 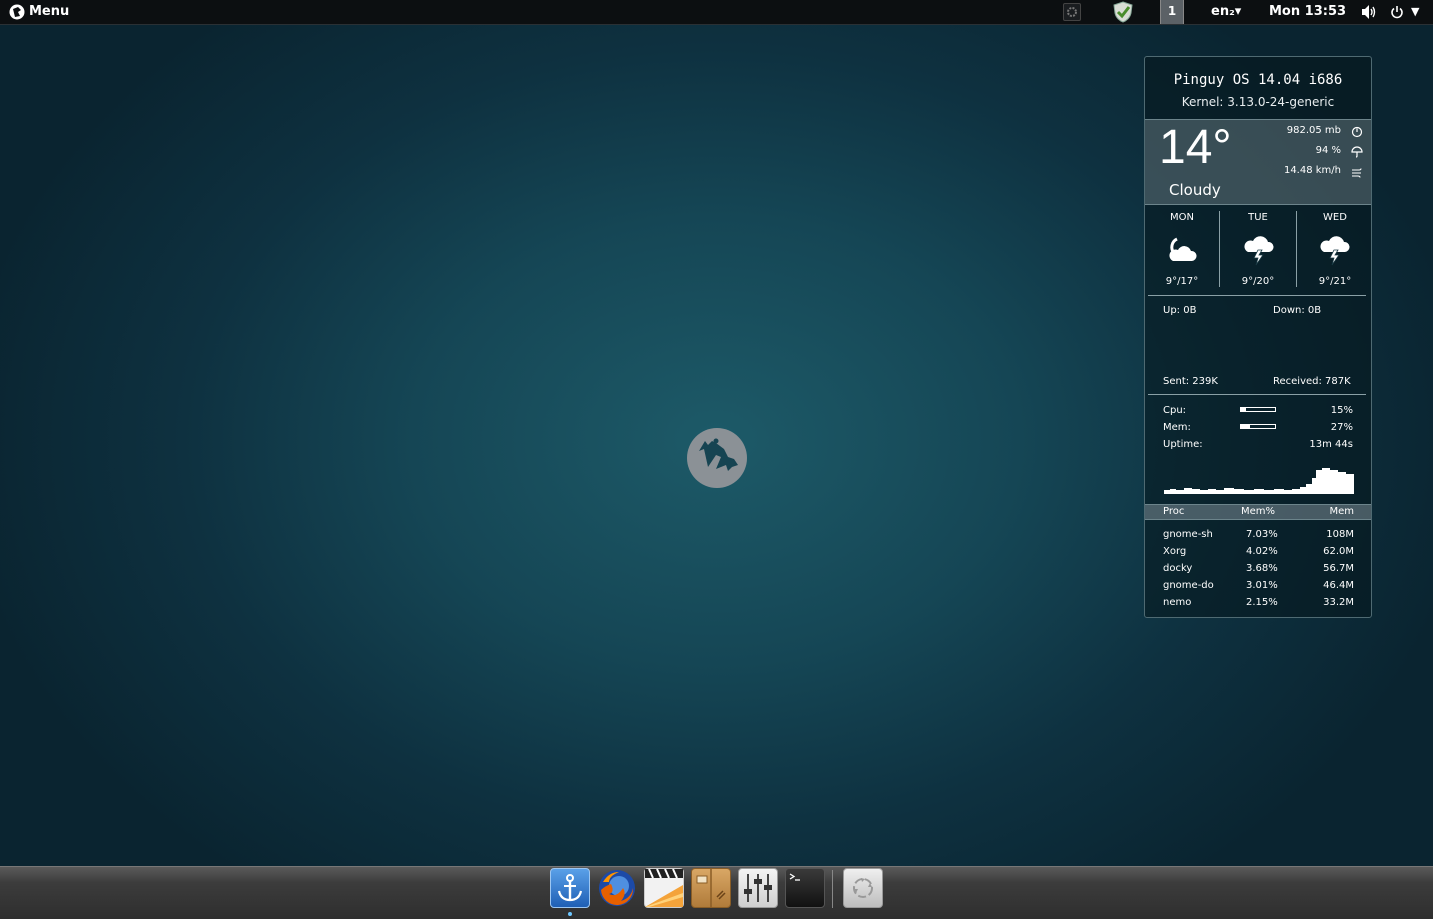 What do you see at coordinates (1340, 534) in the screenshot?
I see `proc-mem: 108M` at bounding box center [1340, 534].